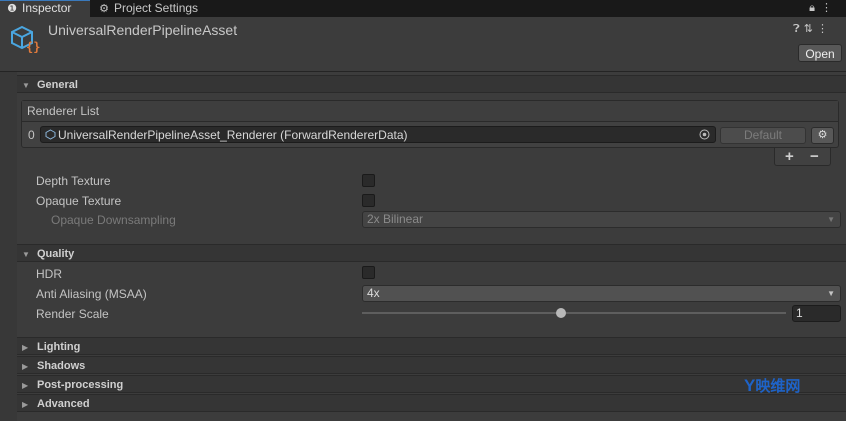  What do you see at coordinates (601, 293) in the screenshot?
I see `anti-aliasing-dropdown: 4x ▼` at bounding box center [601, 293].